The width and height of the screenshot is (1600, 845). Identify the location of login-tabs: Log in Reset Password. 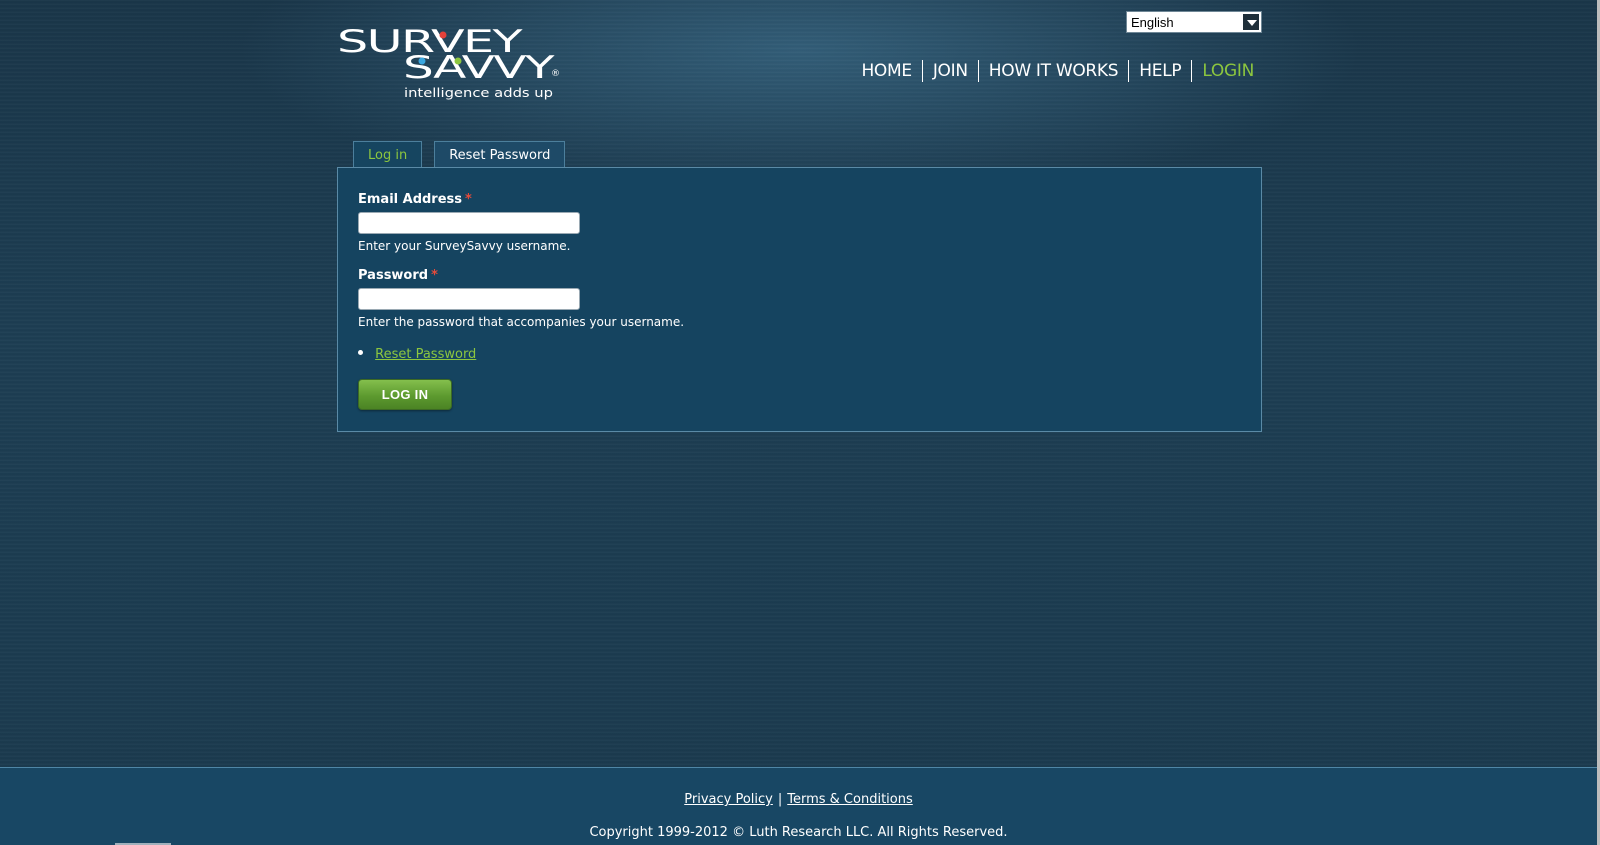
(459, 155).